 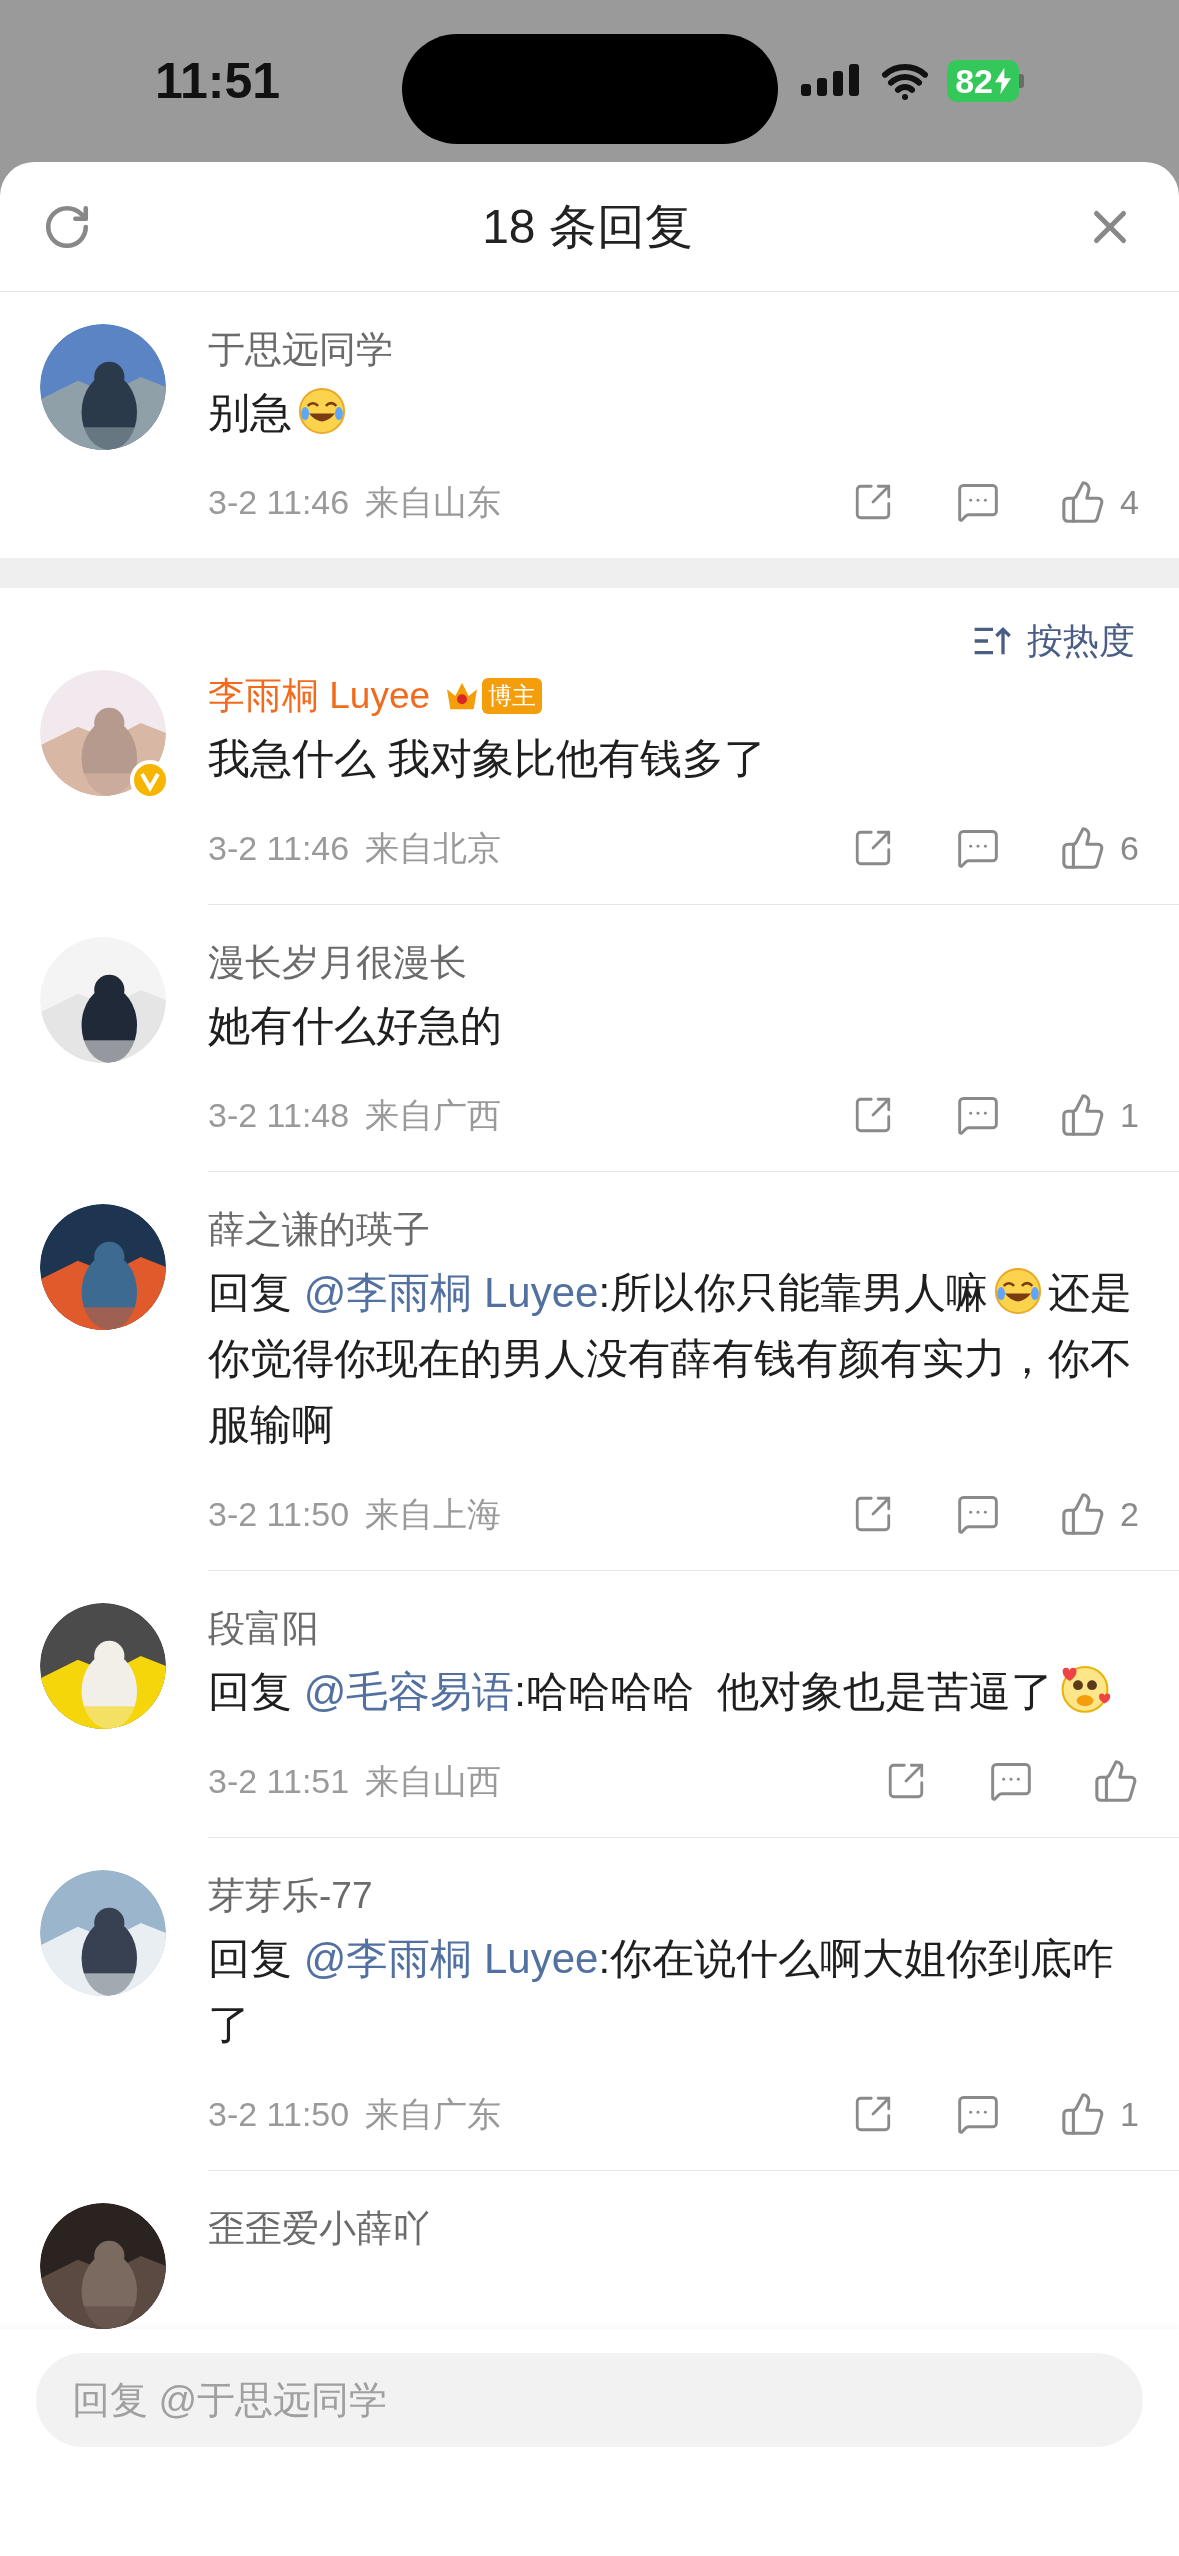 What do you see at coordinates (673, 413) in the screenshot?
I see `comment-text: 别急` at bounding box center [673, 413].